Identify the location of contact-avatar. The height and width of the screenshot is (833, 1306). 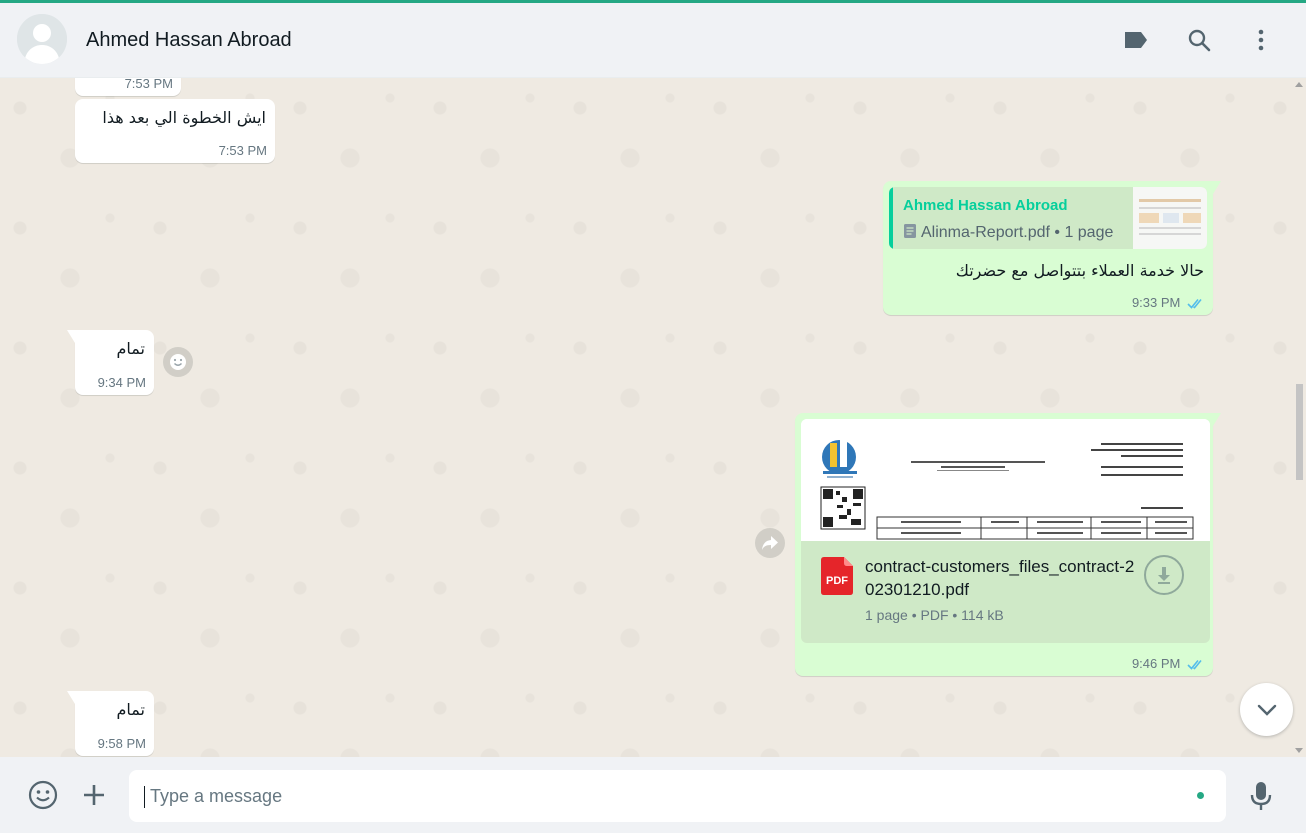
(42, 39).